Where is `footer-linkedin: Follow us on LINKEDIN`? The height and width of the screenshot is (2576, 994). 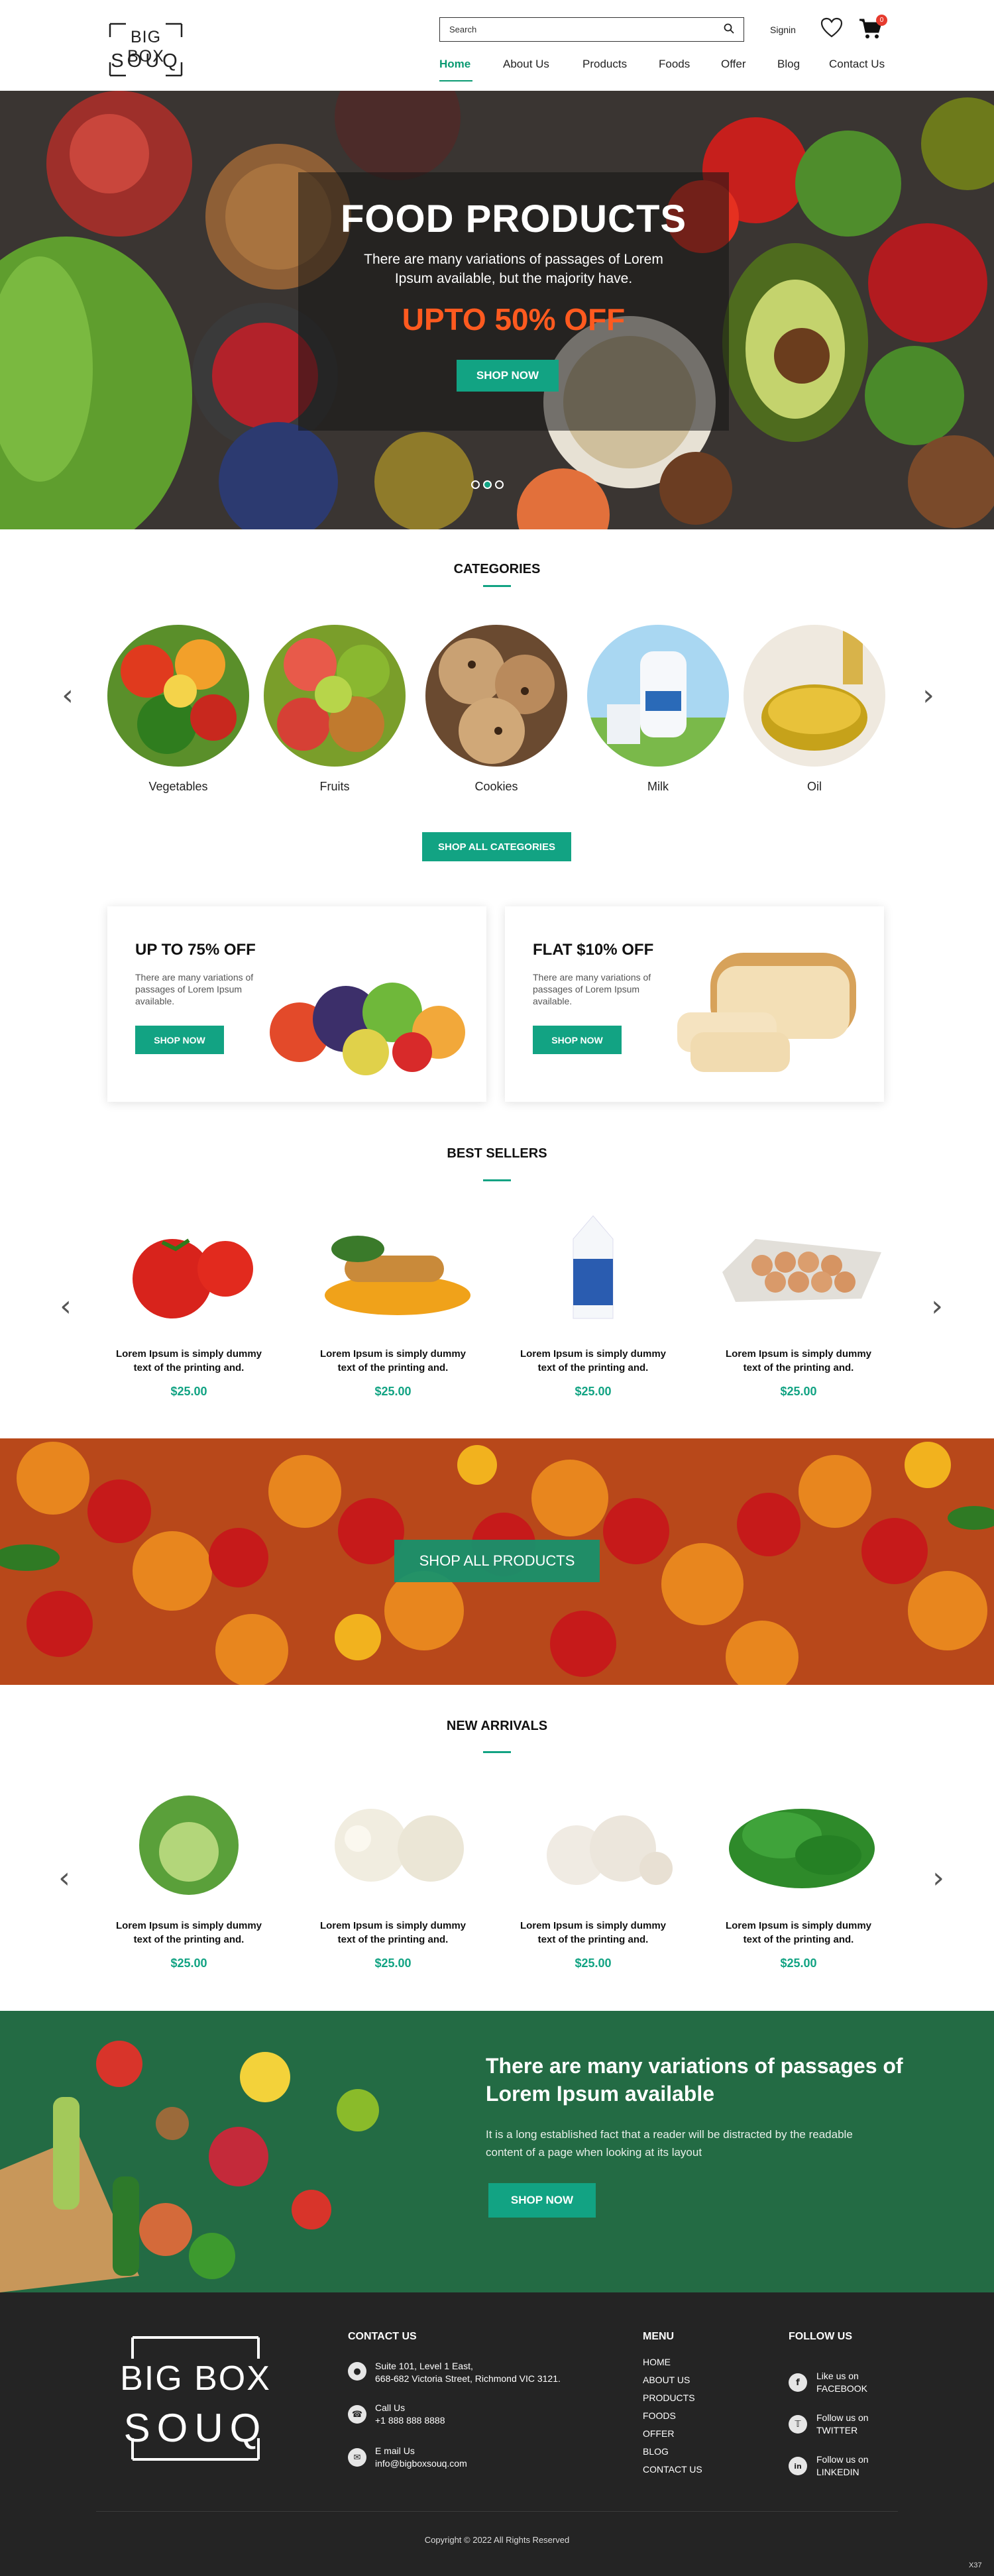 footer-linkedin: Follow us on LINKEDIN is located at coordinates (842, 2466).